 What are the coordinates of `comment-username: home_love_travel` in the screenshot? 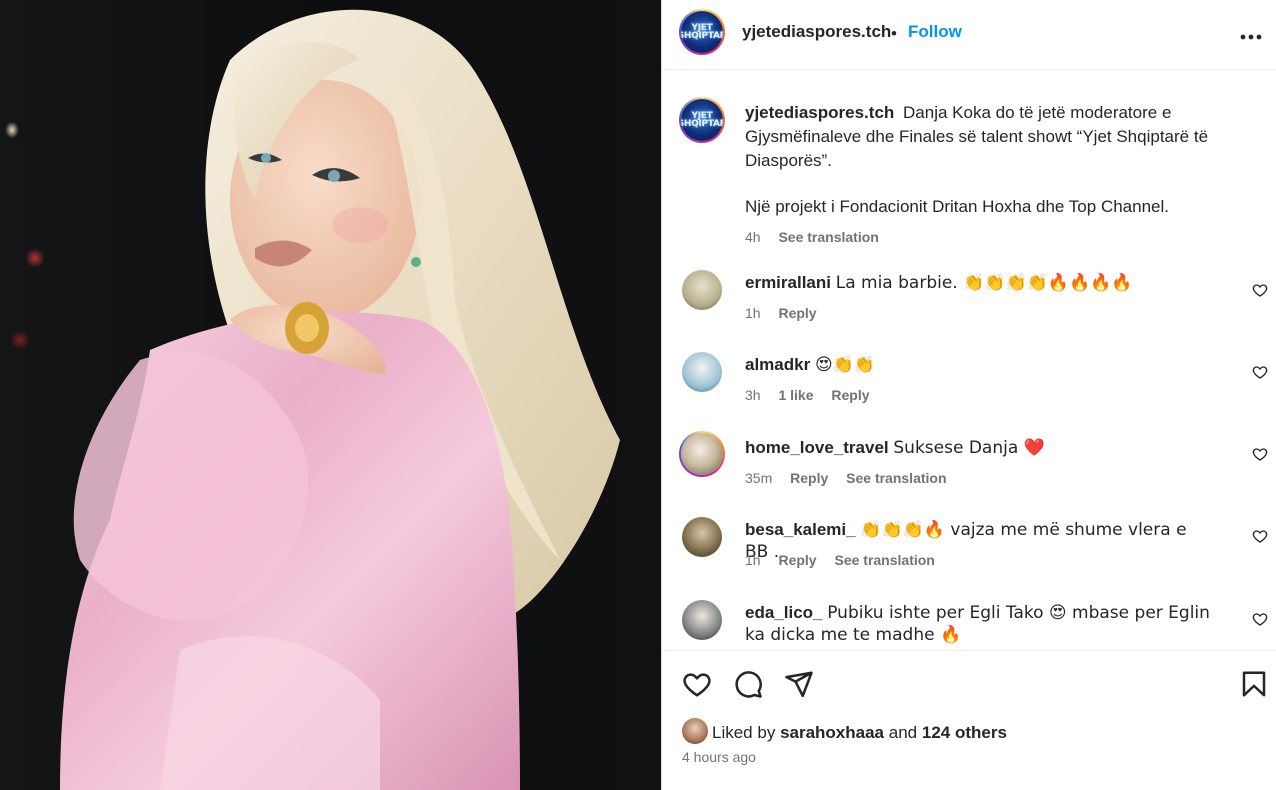 It's located at (817, 447).